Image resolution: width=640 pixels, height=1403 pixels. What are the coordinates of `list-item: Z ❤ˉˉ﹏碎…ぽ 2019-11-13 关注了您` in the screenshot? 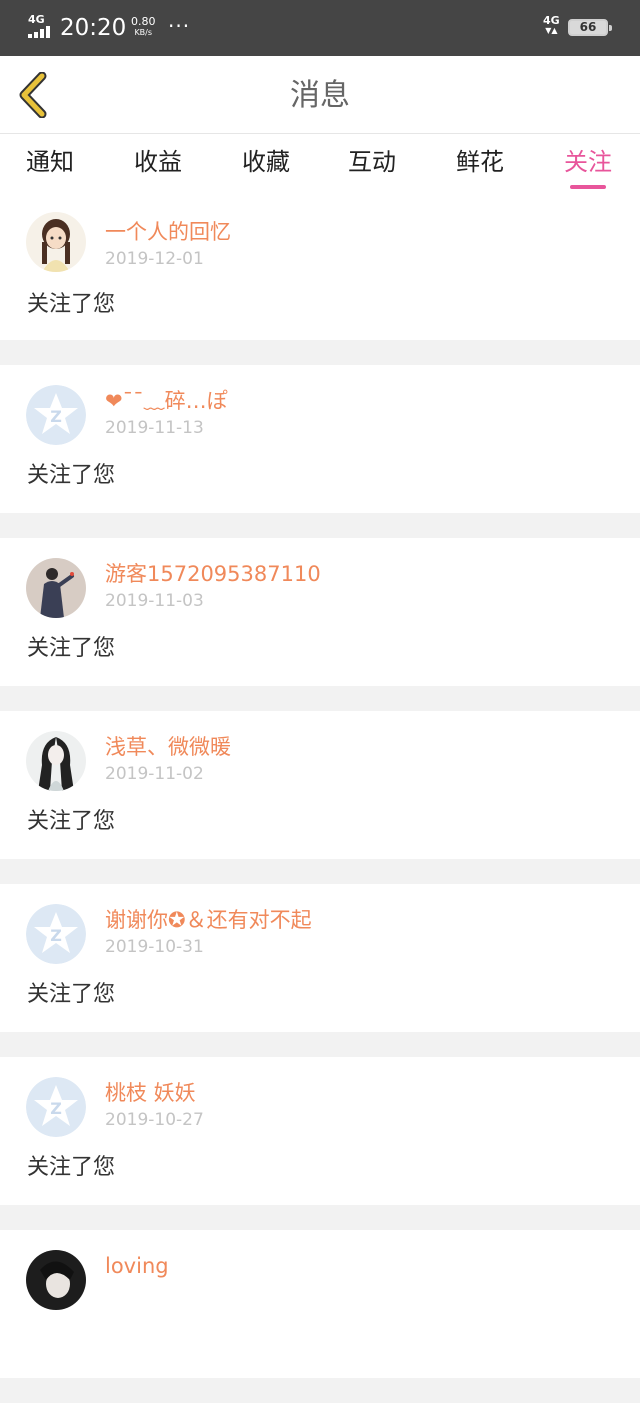 It's located at (320, 439).